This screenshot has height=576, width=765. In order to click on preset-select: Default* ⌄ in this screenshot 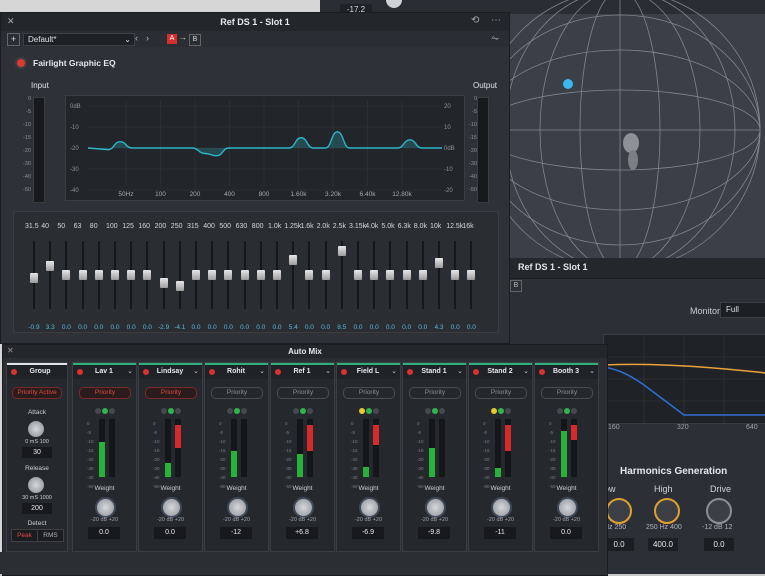, I will do `click(79, 39)`.